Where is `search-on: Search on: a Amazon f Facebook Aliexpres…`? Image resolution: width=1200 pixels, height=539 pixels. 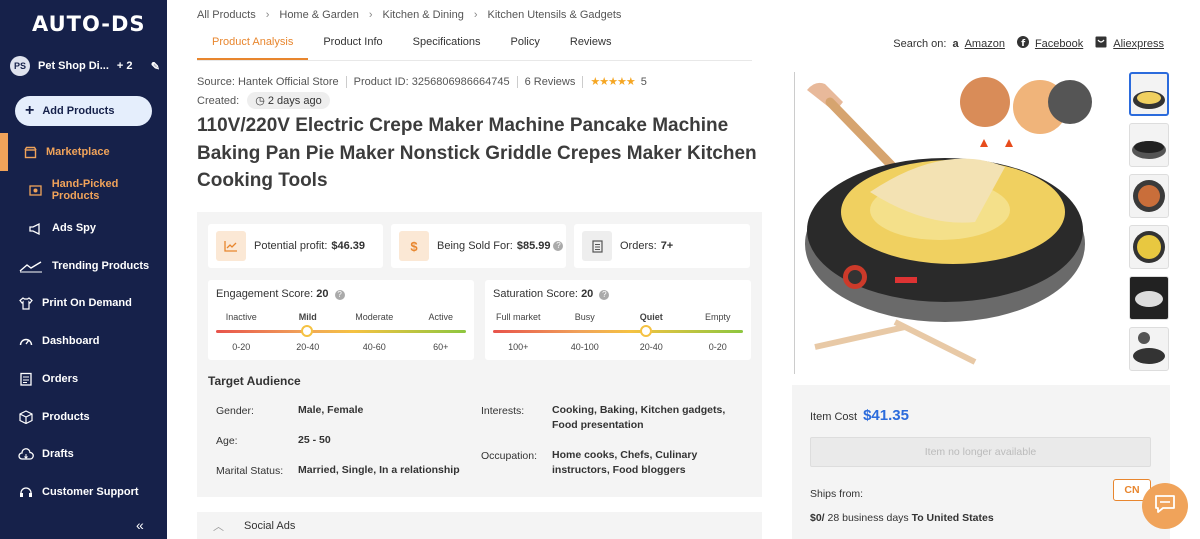
search-on: Search on: a Amazon f Facebook Aliexpres… is located at coordinates (1031, 43).